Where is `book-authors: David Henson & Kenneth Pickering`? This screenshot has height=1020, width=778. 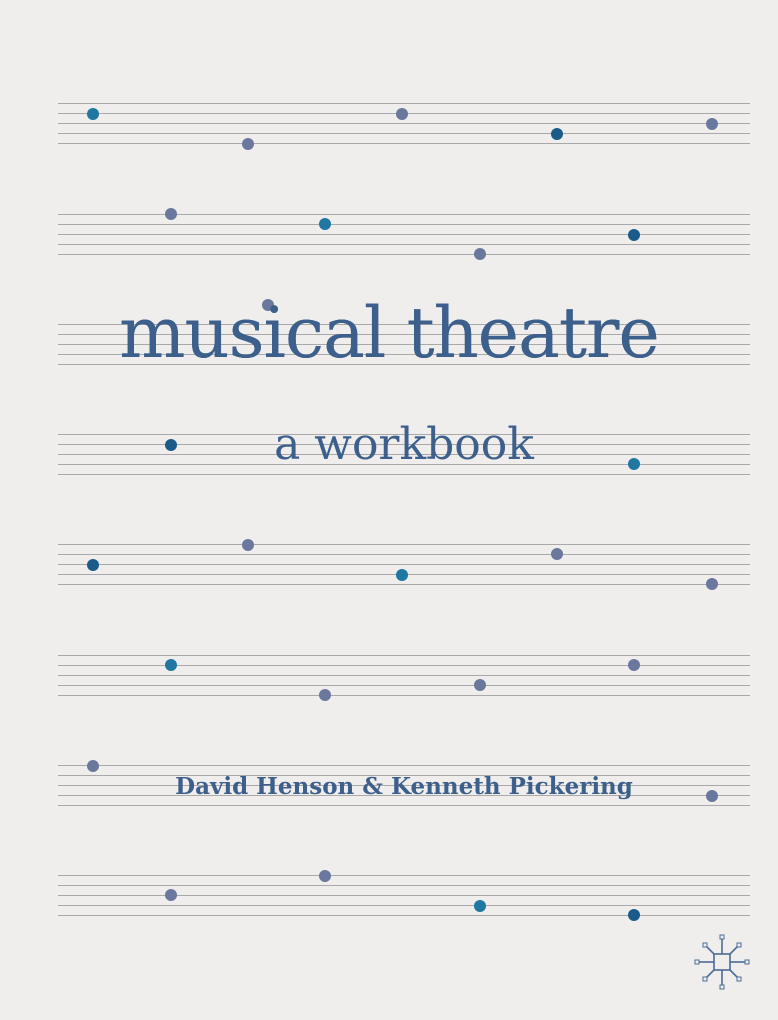 book-authors: David Henson & Kenneth Pickering is located at coordinates (404, 786).